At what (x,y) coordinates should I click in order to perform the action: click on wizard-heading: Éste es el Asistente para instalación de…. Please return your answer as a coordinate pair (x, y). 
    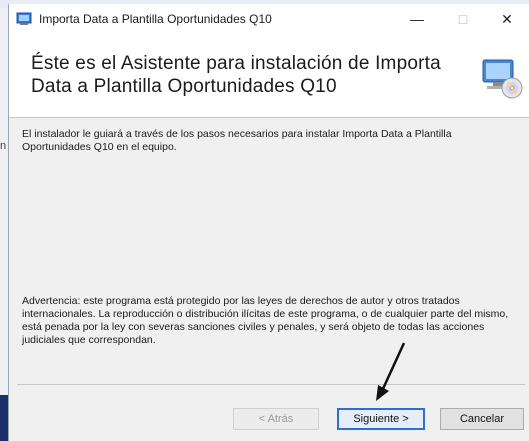
    Looking at the image, I should click on (236, 75).